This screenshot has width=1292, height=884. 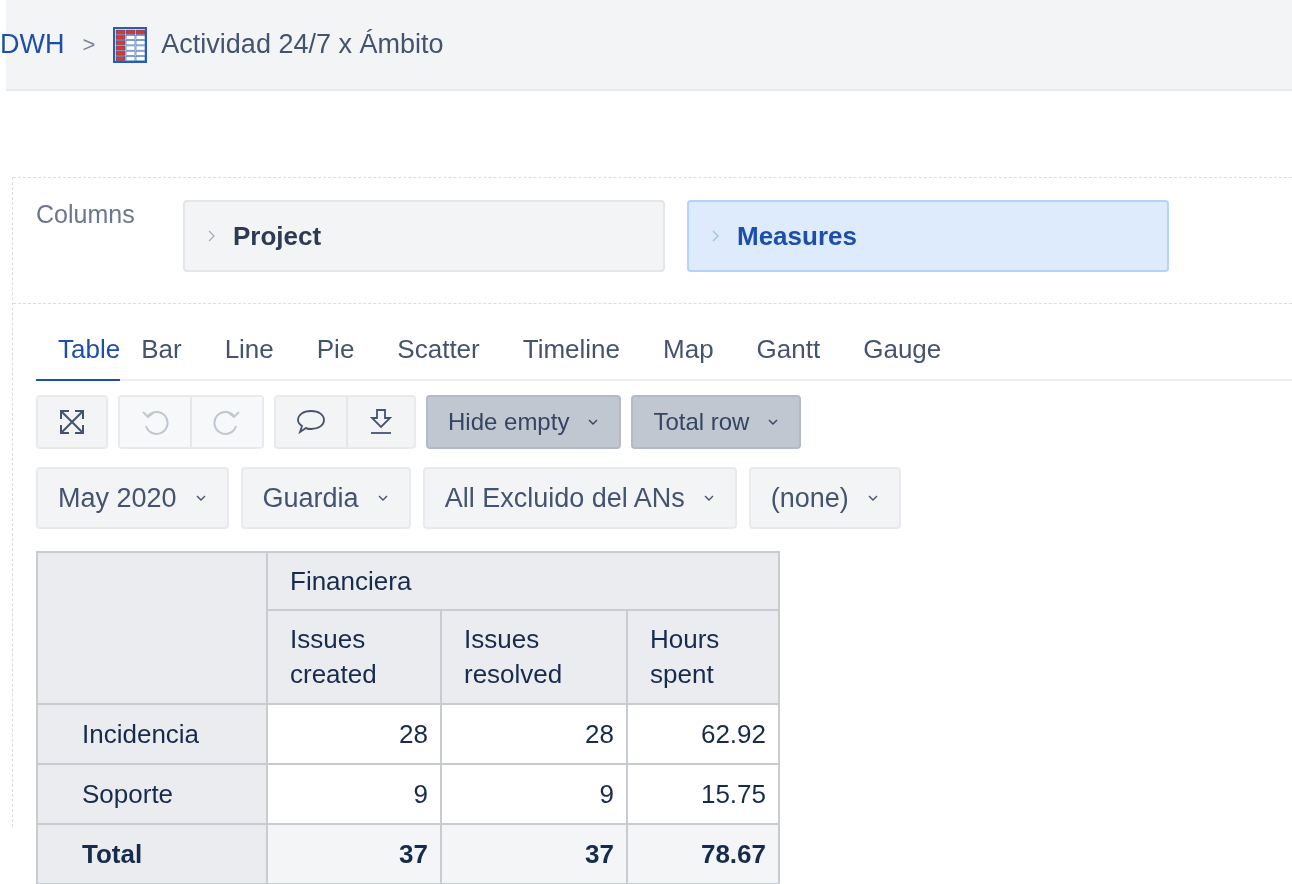 I want to click on view-tab: Pie, so click(x=335, y=354).